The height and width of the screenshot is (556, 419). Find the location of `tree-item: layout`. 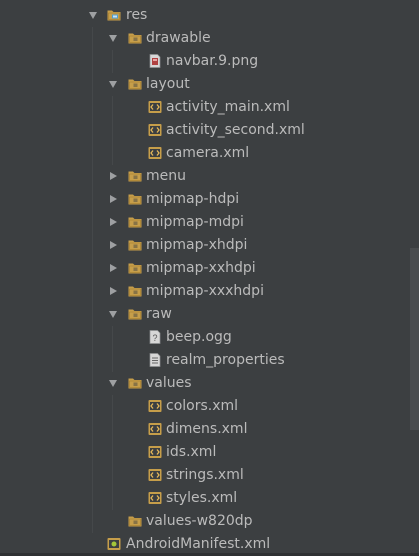

tree-item: layout is located at coordinates (205, 84).